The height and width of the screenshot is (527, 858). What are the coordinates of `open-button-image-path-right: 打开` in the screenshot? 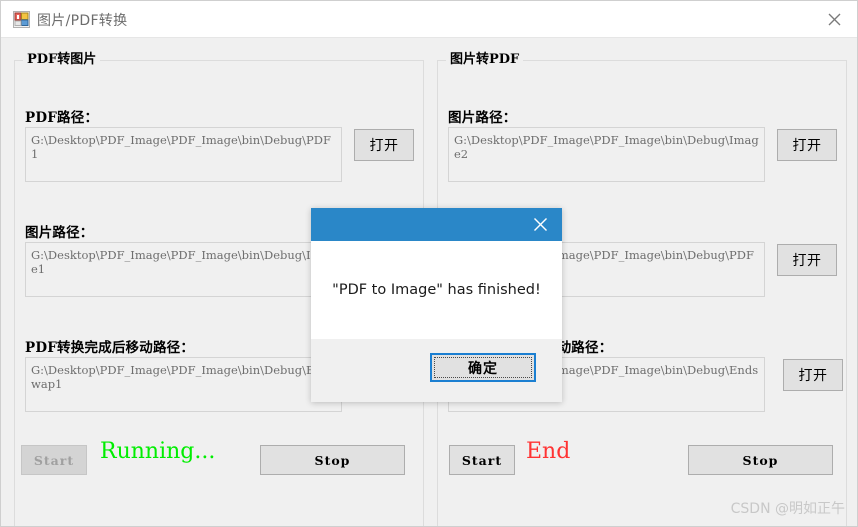 It's located at (807, 145).